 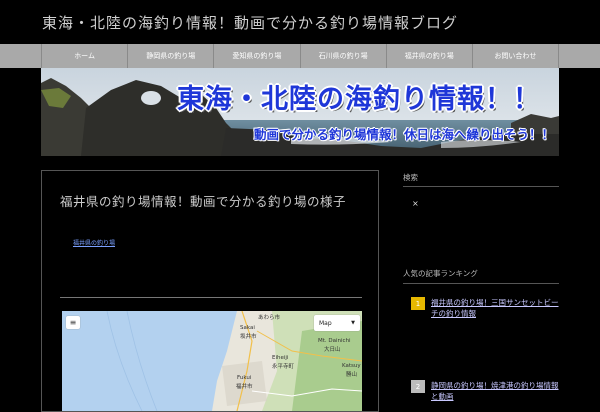 I want to click on popular-item-link: 静岡県の釣り場！焼津港の釣り場情報と動画, so click(x=496, y=391).